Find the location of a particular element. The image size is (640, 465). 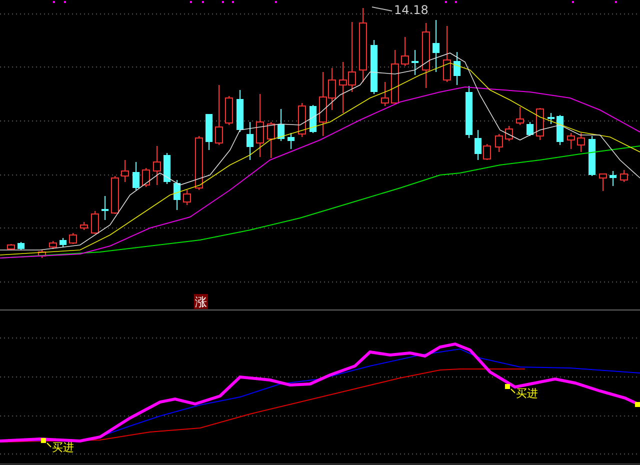

rise-signal-label: 涨 is located at coordinates (201, 301).